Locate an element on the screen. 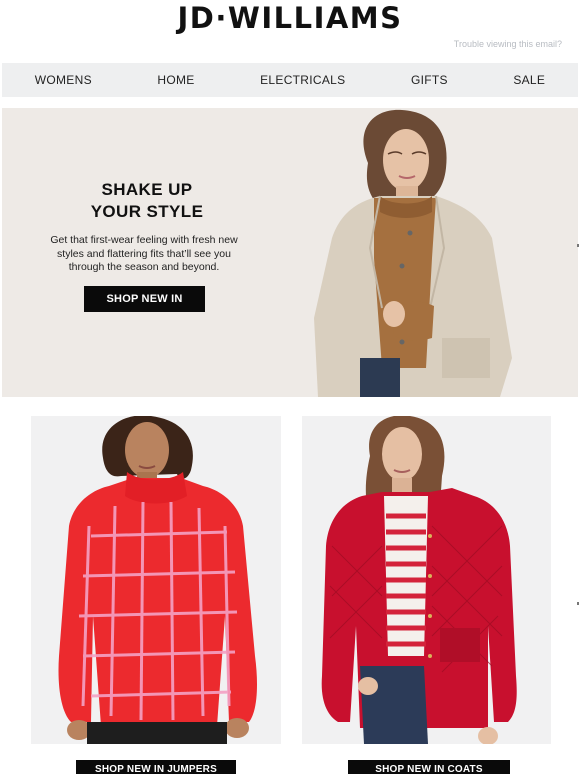  nav-item-womens: WOMENS is located at coordinates (63, 80).